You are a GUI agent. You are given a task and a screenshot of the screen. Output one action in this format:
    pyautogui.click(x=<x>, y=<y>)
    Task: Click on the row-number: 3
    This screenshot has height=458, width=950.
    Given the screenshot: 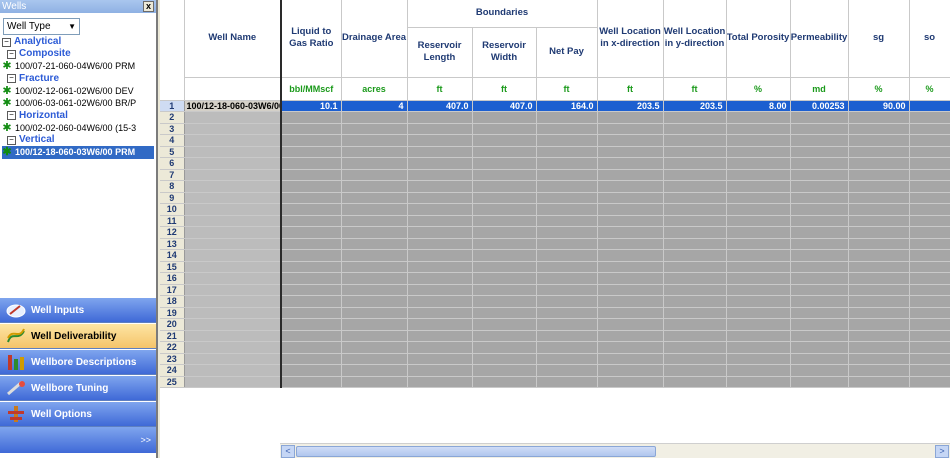 What is the action you would take?
    pyautogui.click(x=172, y=129)
    